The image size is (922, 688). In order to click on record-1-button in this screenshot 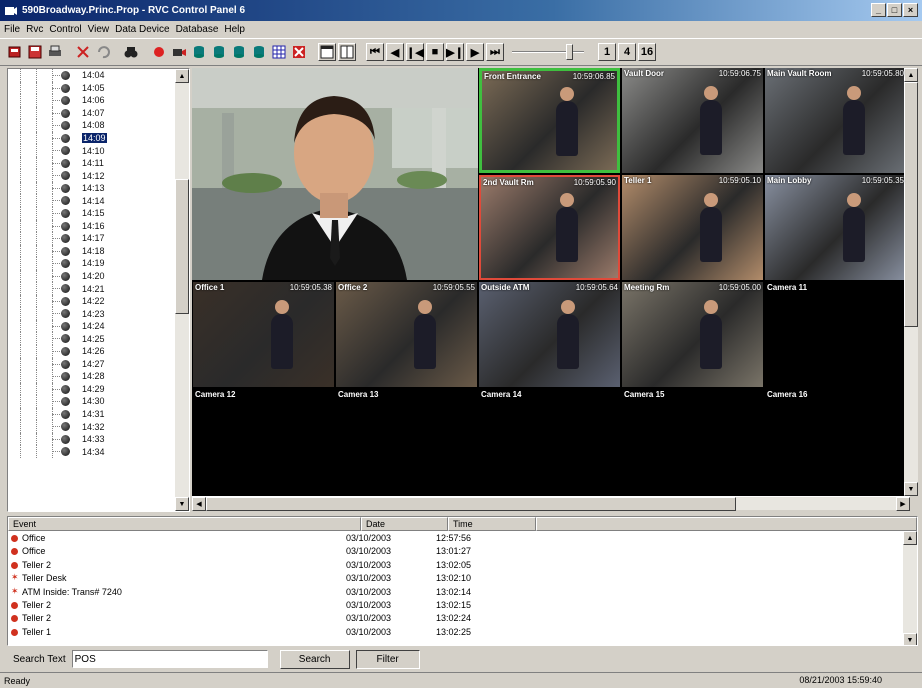, I will do `click(199, 52)`.